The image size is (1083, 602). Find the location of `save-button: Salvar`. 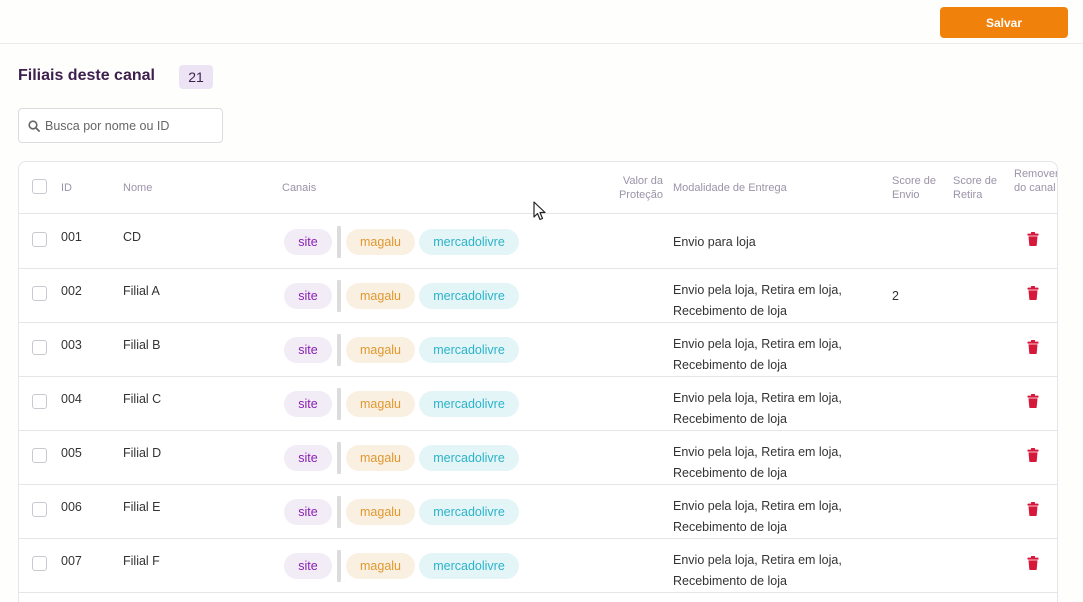

save-button: Salvar is located at coordinates (1004, 22).